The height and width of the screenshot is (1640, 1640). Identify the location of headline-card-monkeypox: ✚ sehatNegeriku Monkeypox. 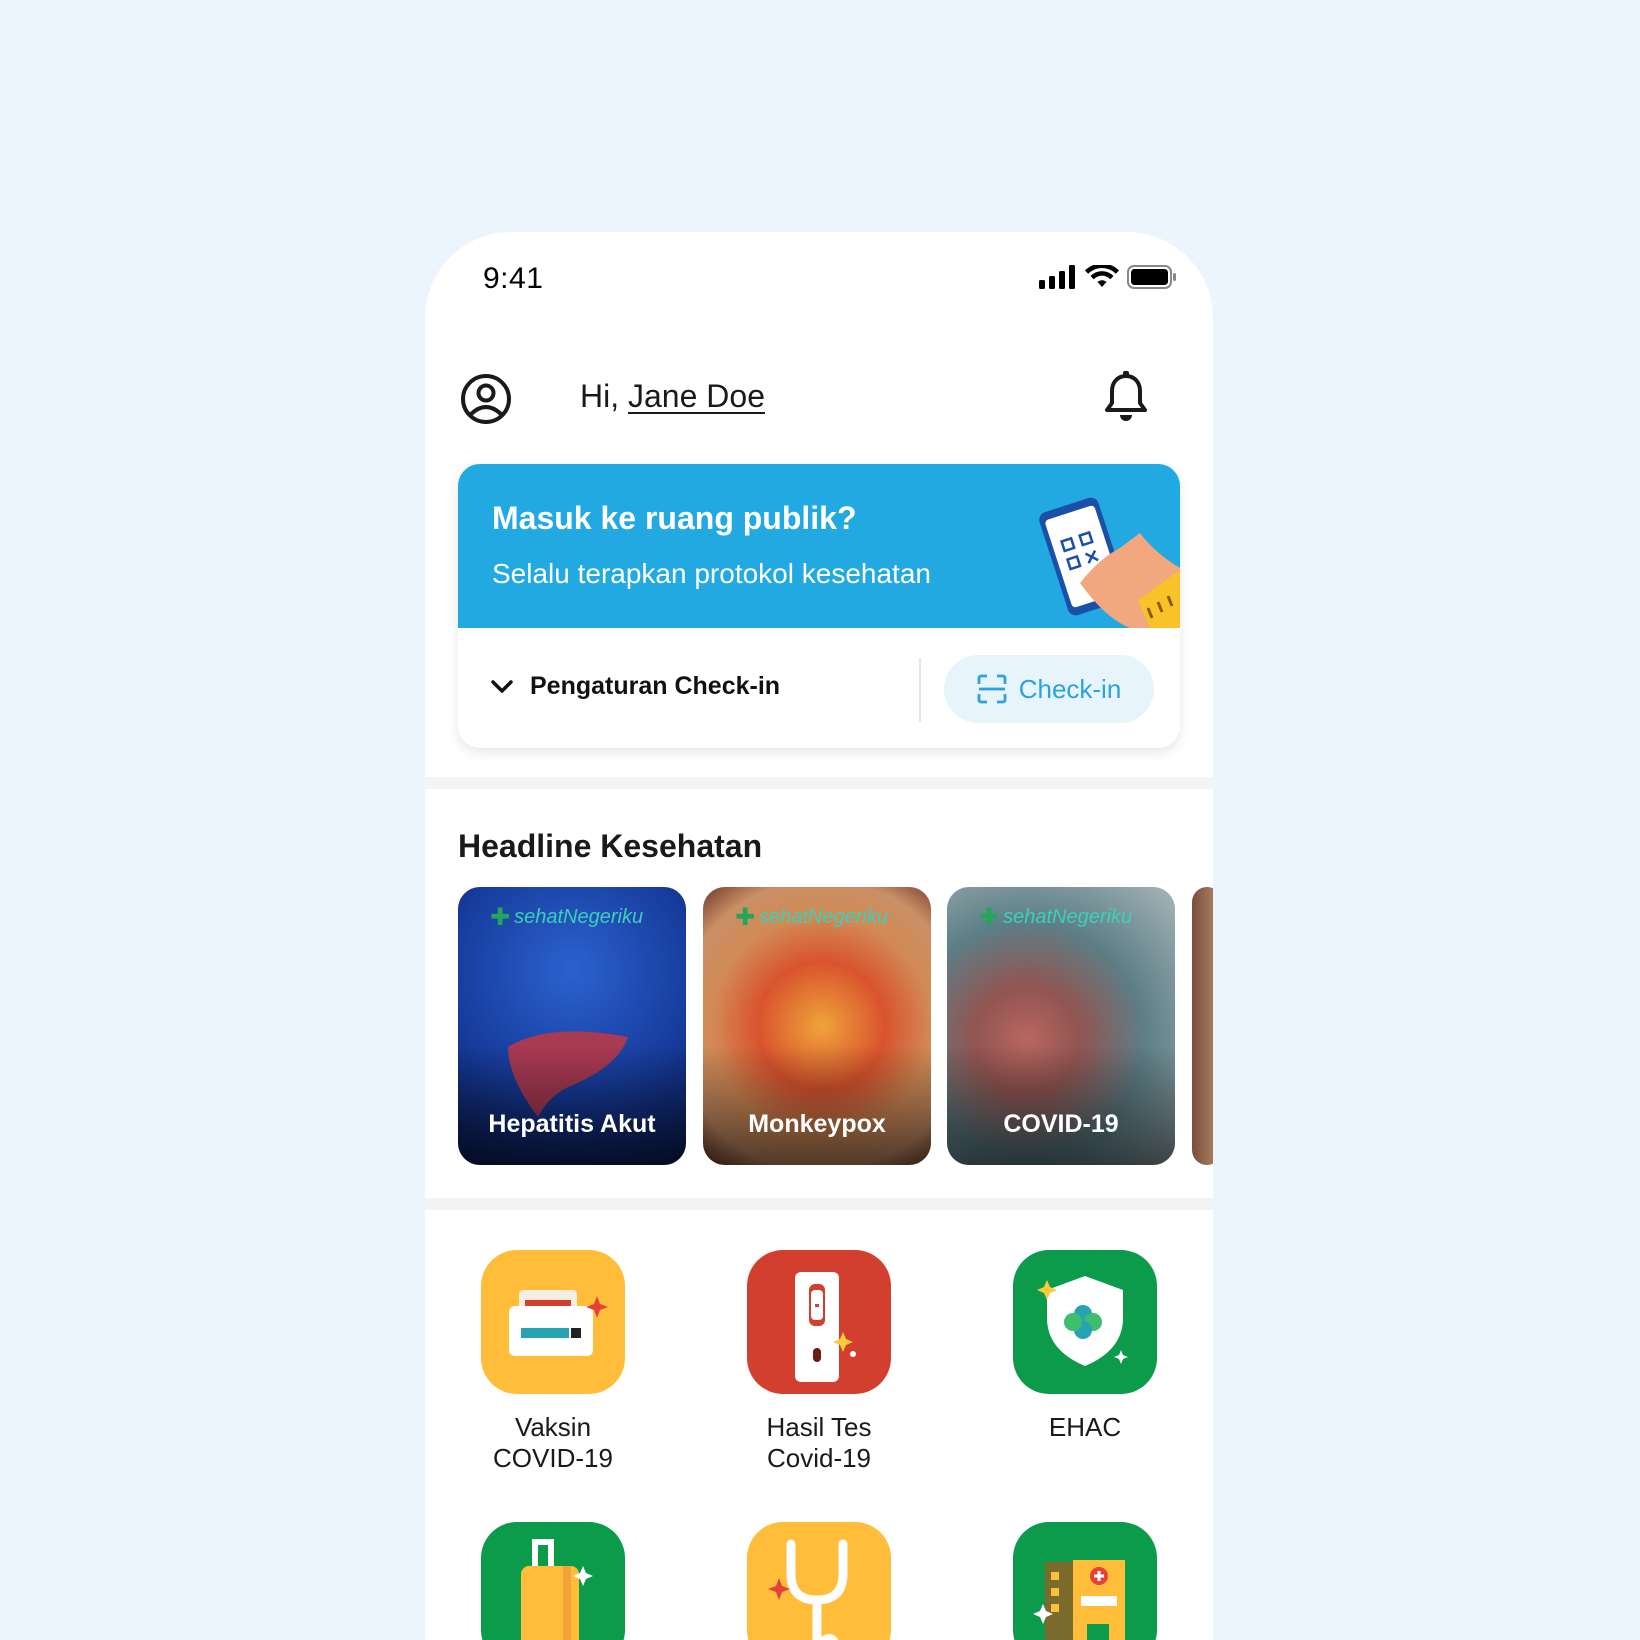
(817, 1026).